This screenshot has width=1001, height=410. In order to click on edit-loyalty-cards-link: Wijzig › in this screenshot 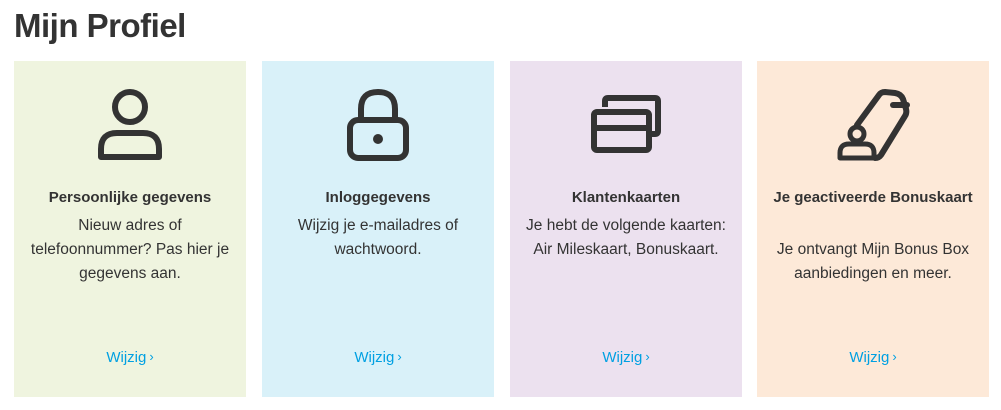, I will do `click(626, 357)`.